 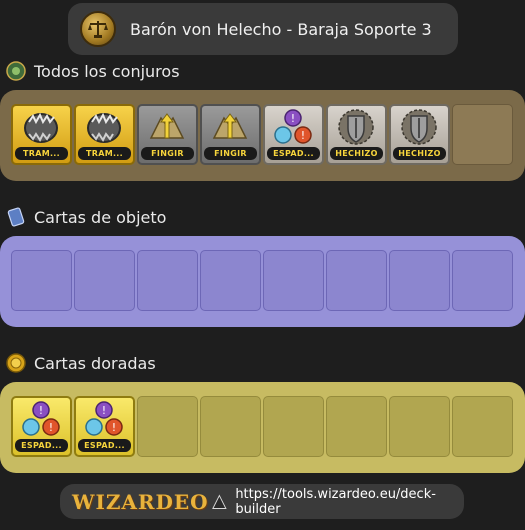 I want to click on footer-url-link: https://tools.wizardeo.eu/deck-builder, so click(x=349, y=502).